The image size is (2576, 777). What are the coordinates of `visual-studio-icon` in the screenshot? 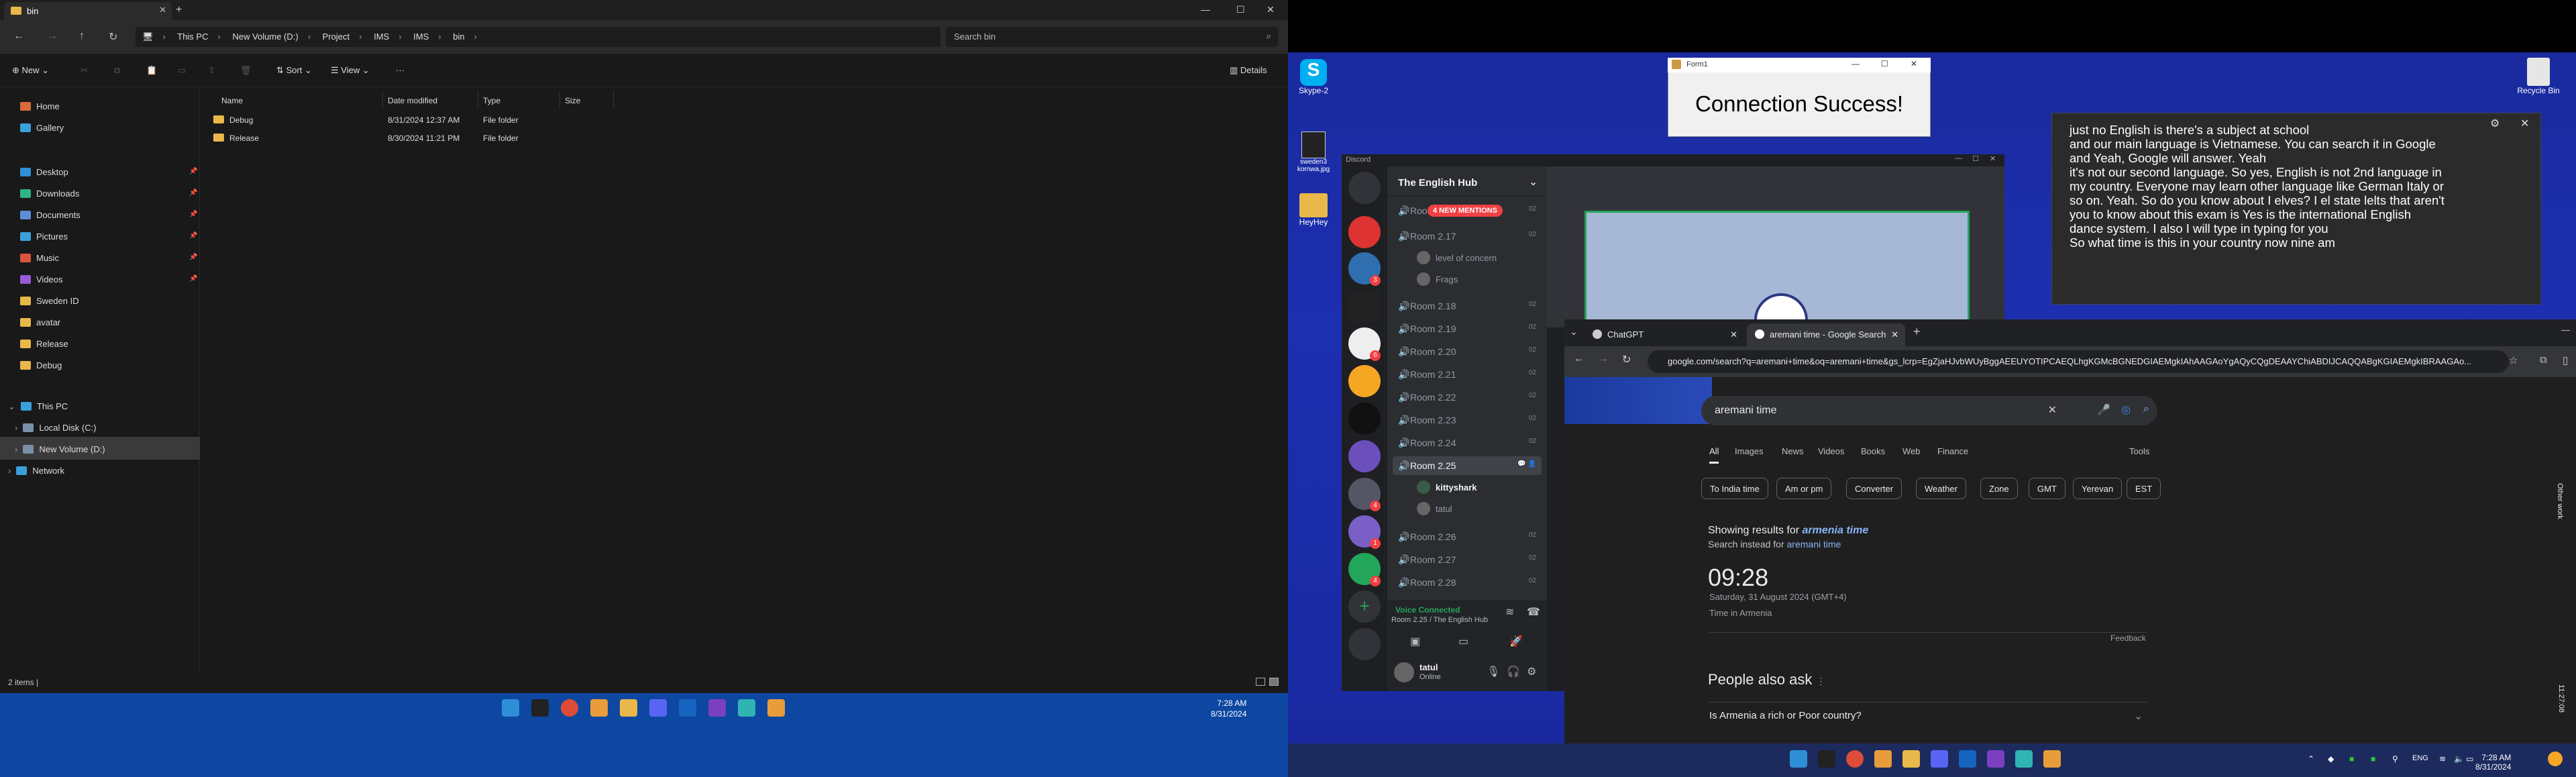 It's located at (717, 708).